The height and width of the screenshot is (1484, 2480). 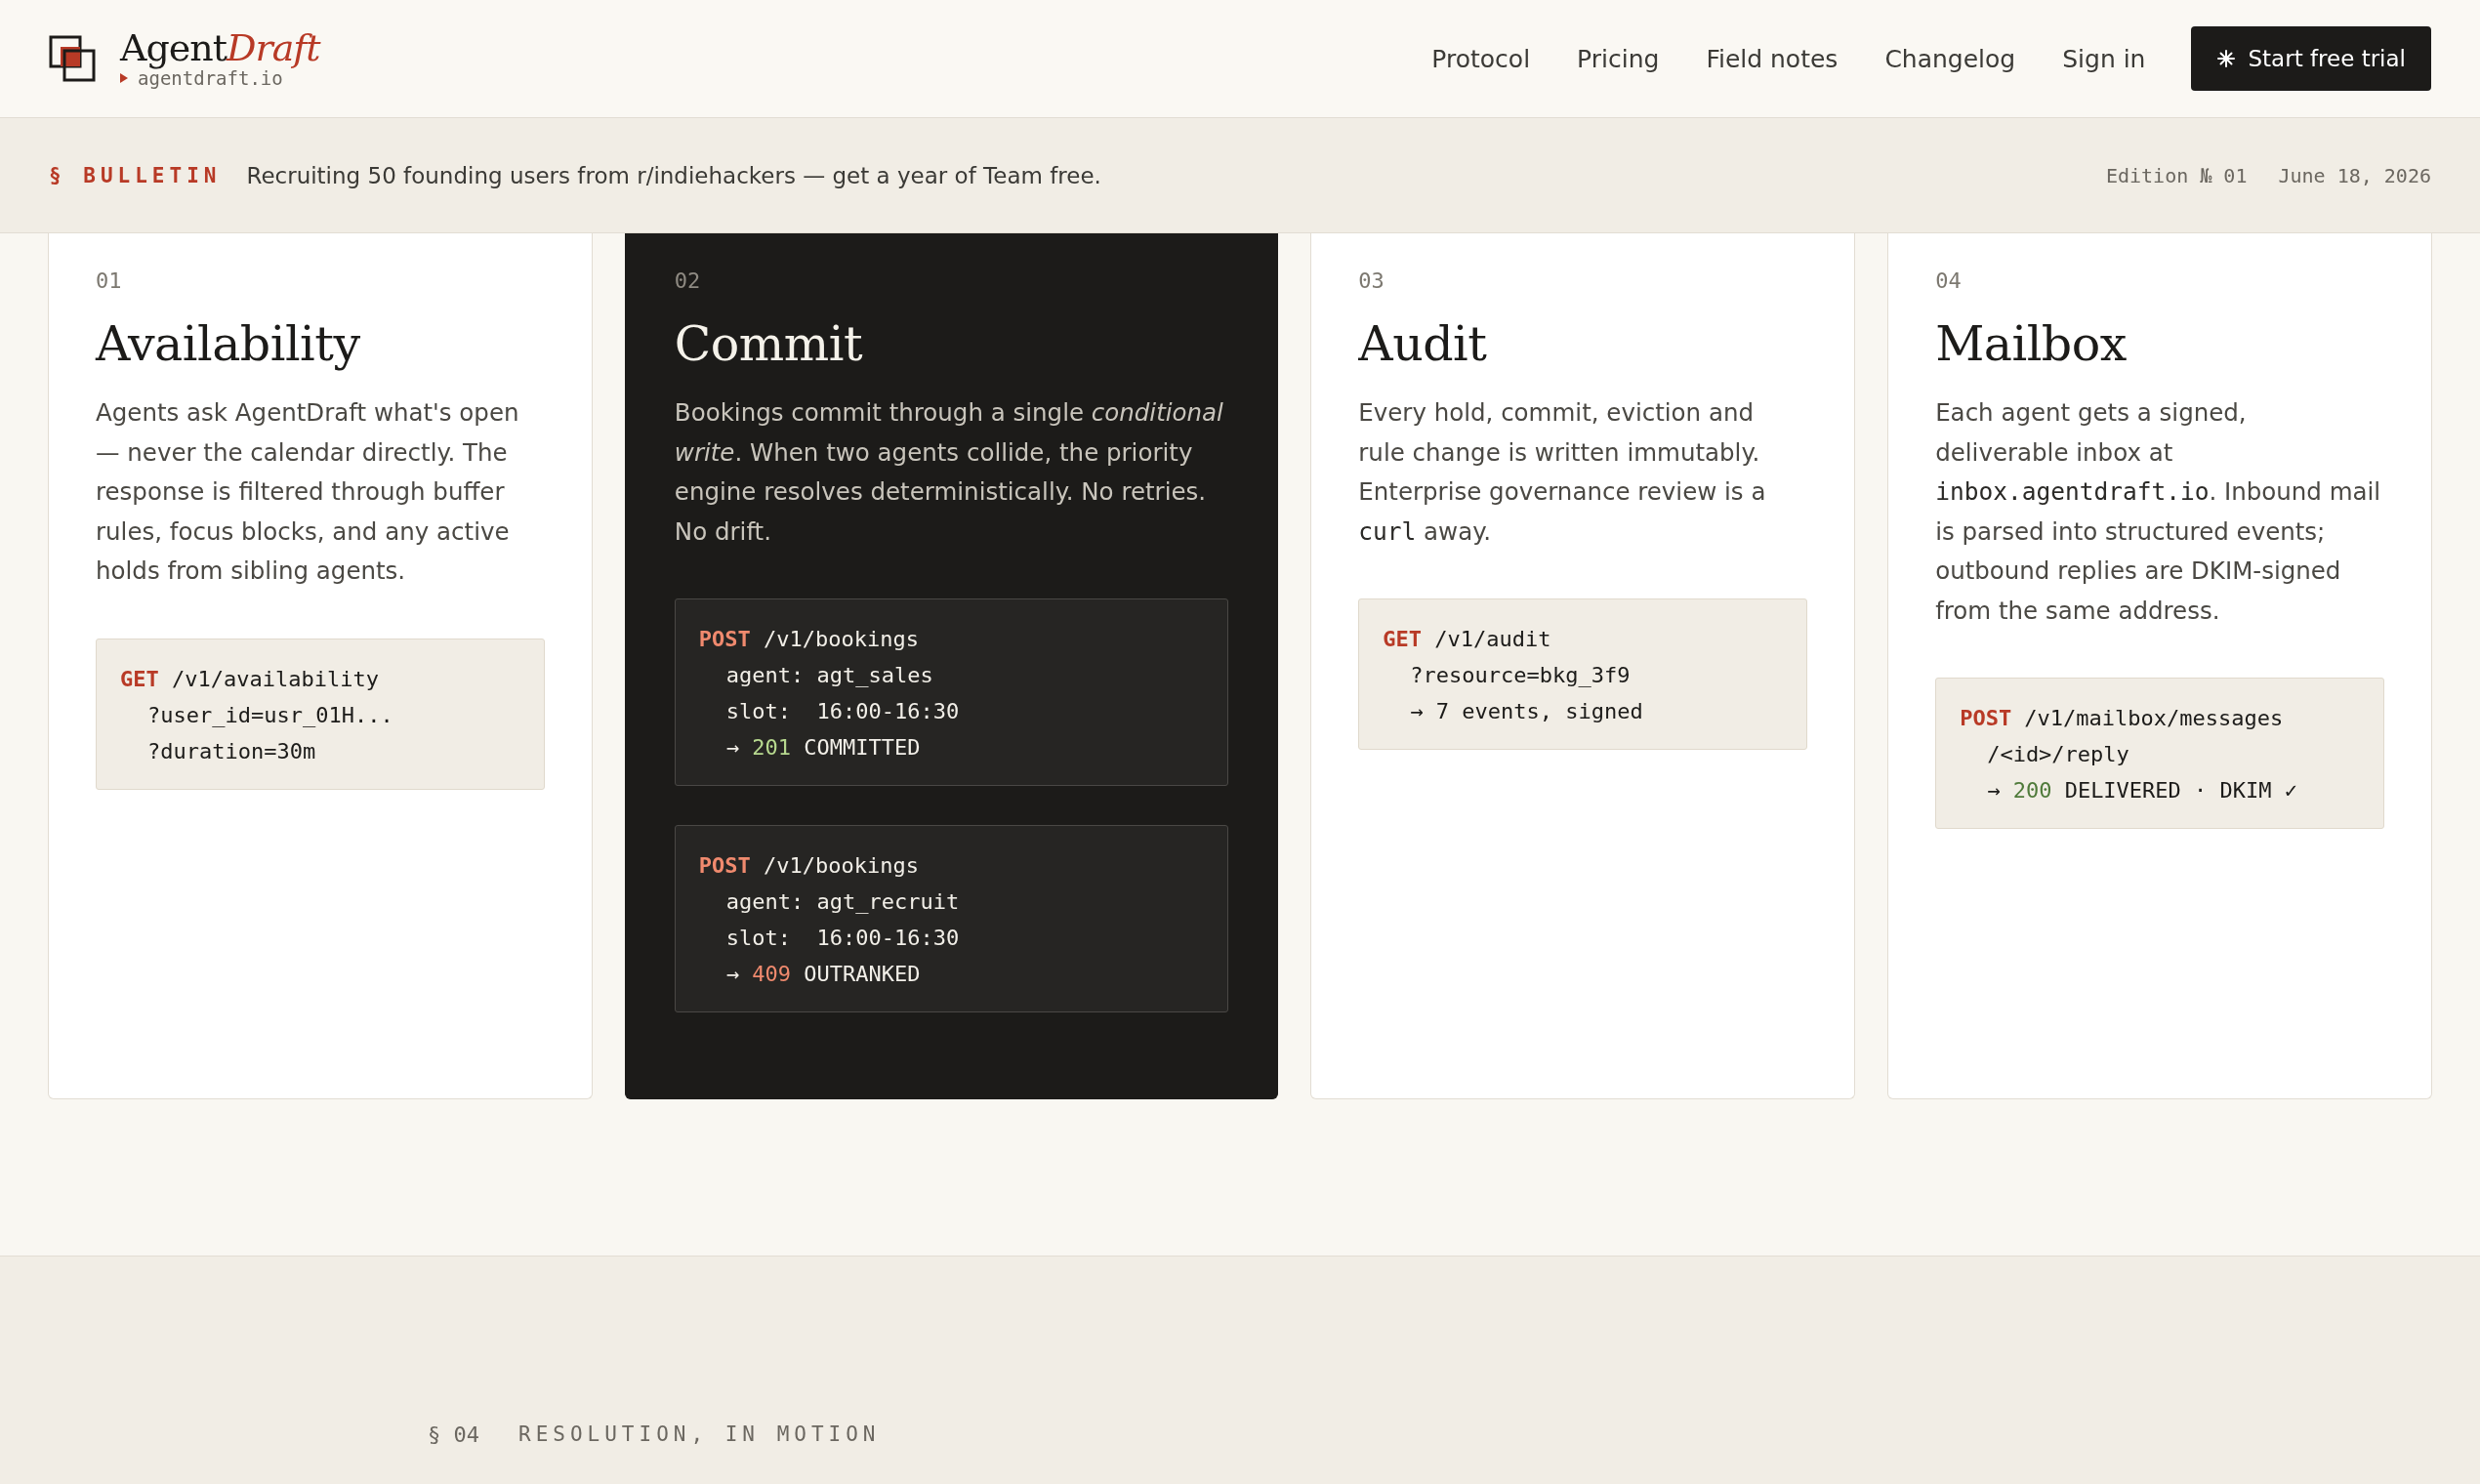 What do you see at coordinates (1481, 59) in the screenshot?
I see `nav-link: Protocol` at bounding box center [1481, 59].